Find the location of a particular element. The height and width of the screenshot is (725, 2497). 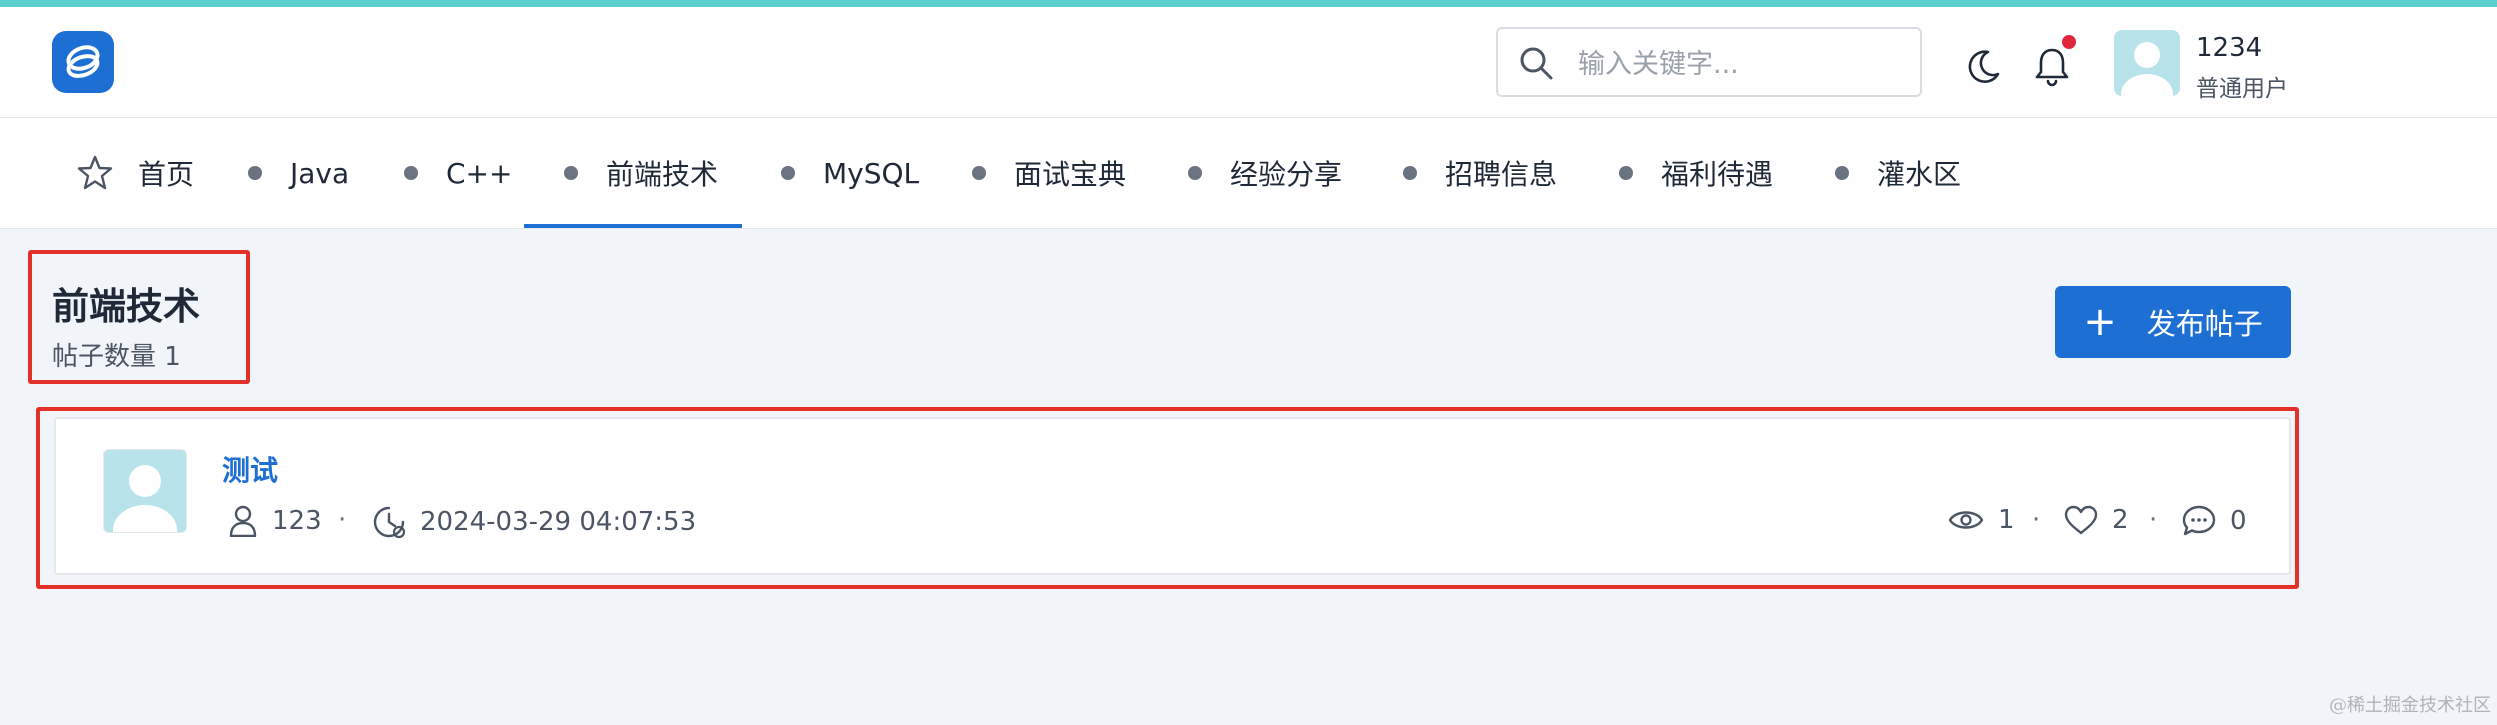

app-logo is located at coordinates (83, 62).